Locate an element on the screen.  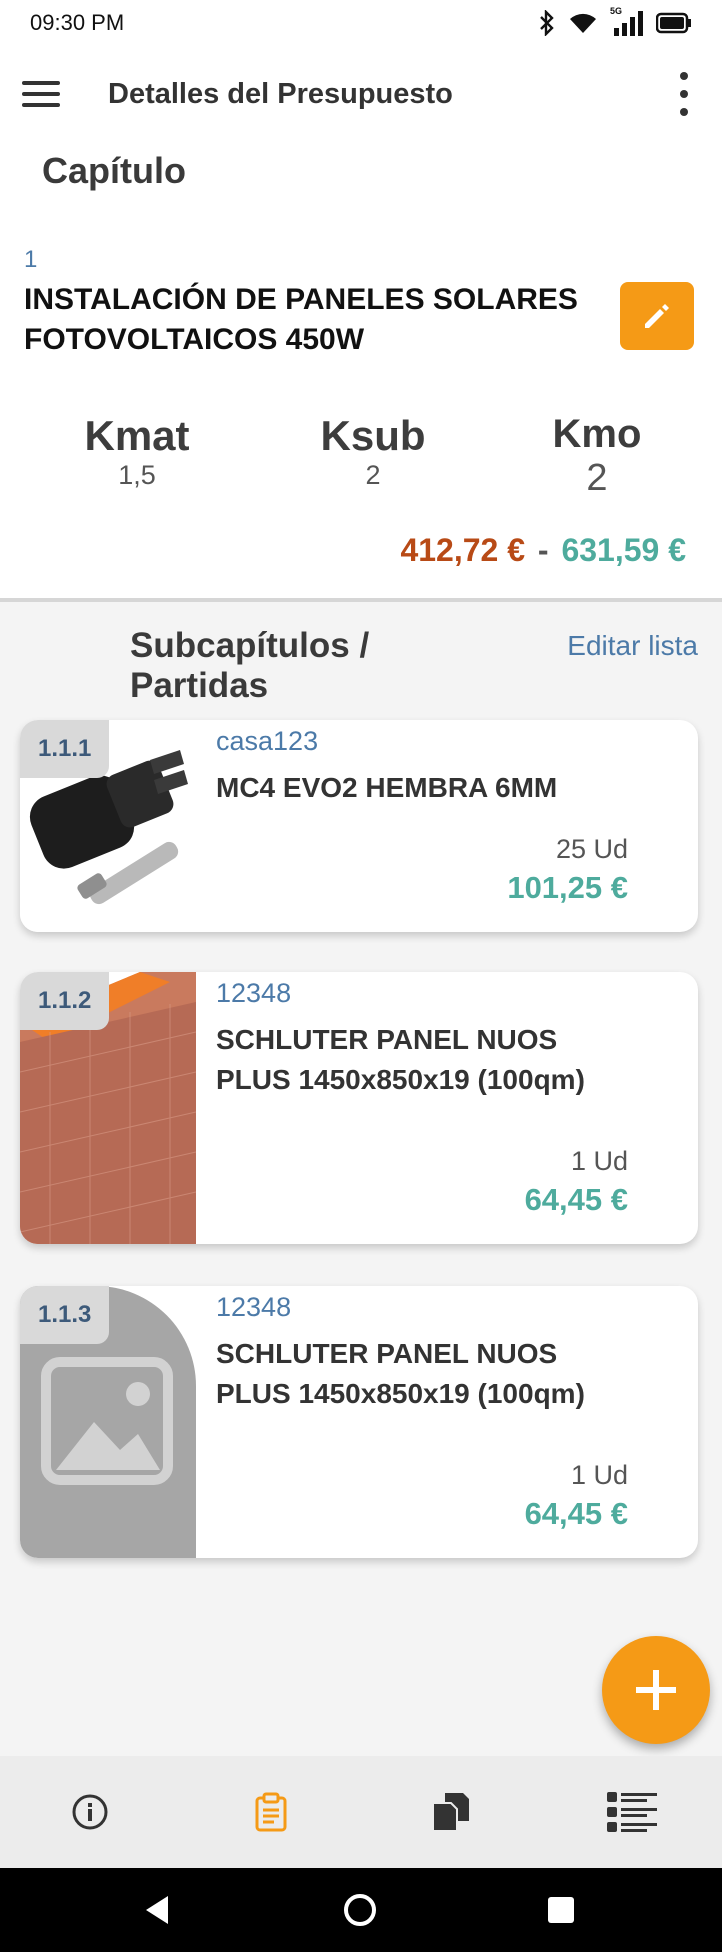
item-code: casa123 is located at coordinates (267, 741).